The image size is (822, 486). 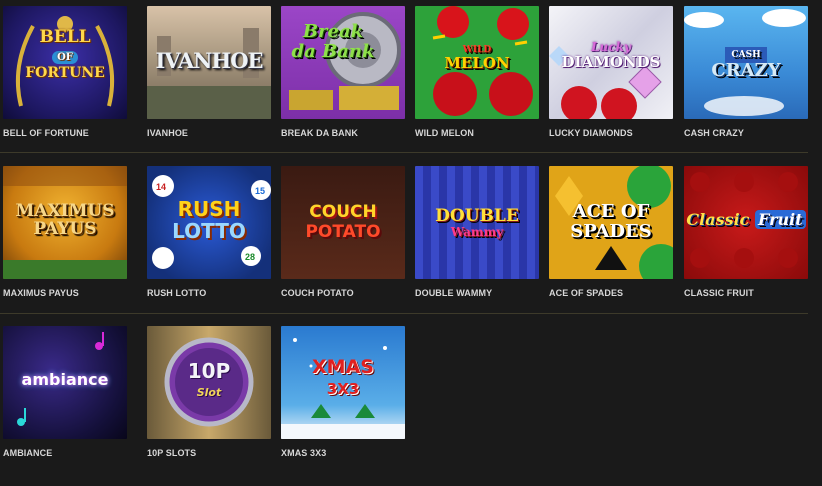 I want to click on logo-line: Fruit, so click(x=780, y=219).